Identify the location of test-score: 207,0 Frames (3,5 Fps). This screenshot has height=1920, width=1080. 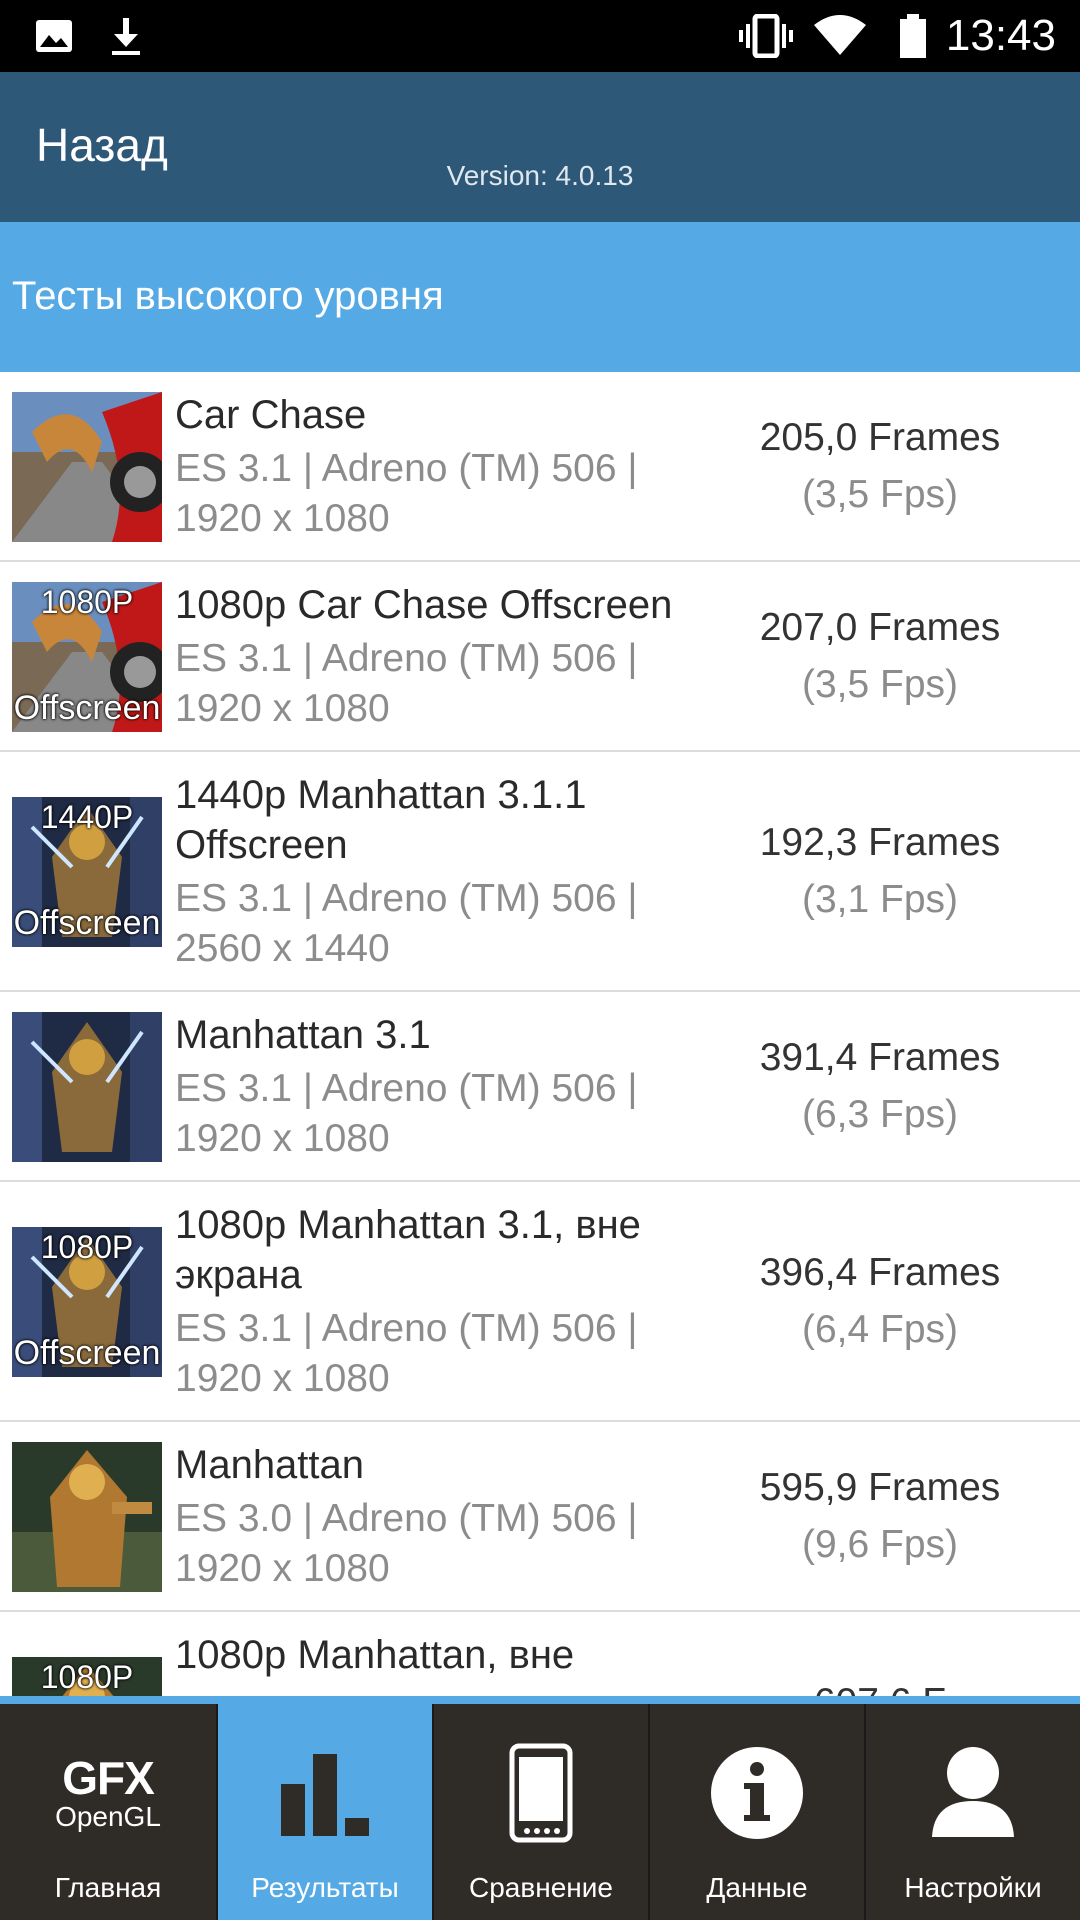
(880, 656).